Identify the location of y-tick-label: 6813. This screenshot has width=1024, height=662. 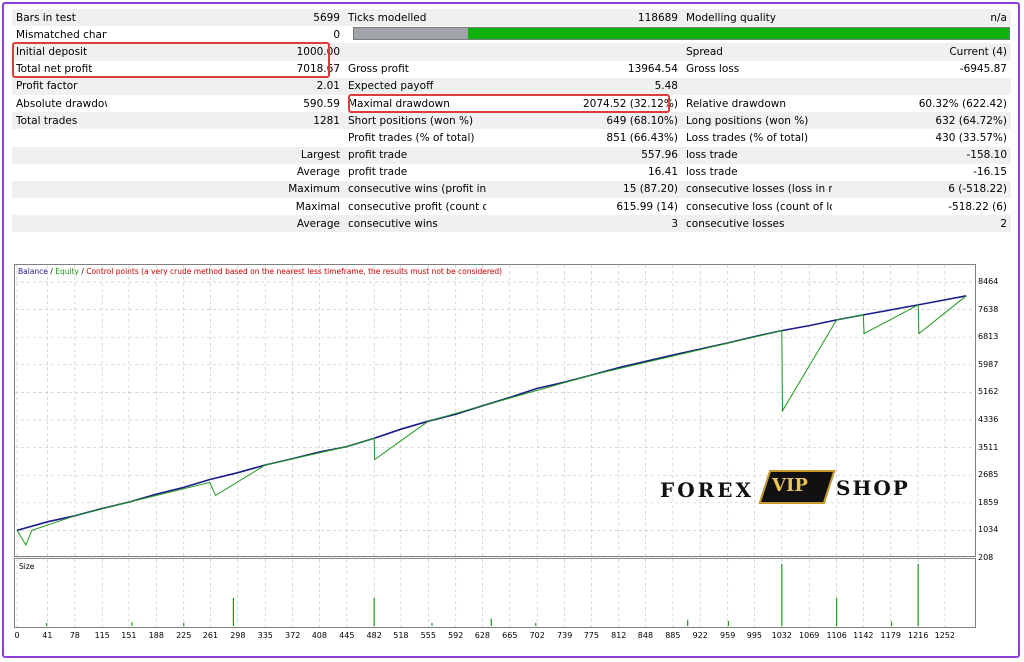
(988, 337).